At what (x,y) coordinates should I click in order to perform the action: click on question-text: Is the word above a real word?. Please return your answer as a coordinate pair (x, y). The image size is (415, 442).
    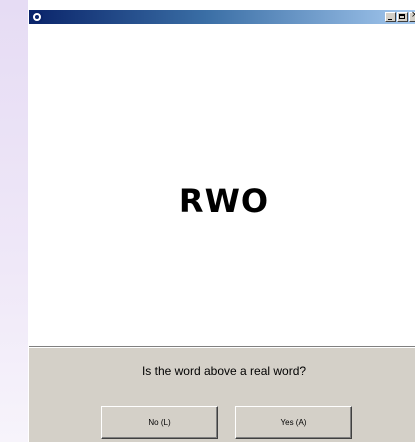
    Looking at the image, I should click on (224, 371).